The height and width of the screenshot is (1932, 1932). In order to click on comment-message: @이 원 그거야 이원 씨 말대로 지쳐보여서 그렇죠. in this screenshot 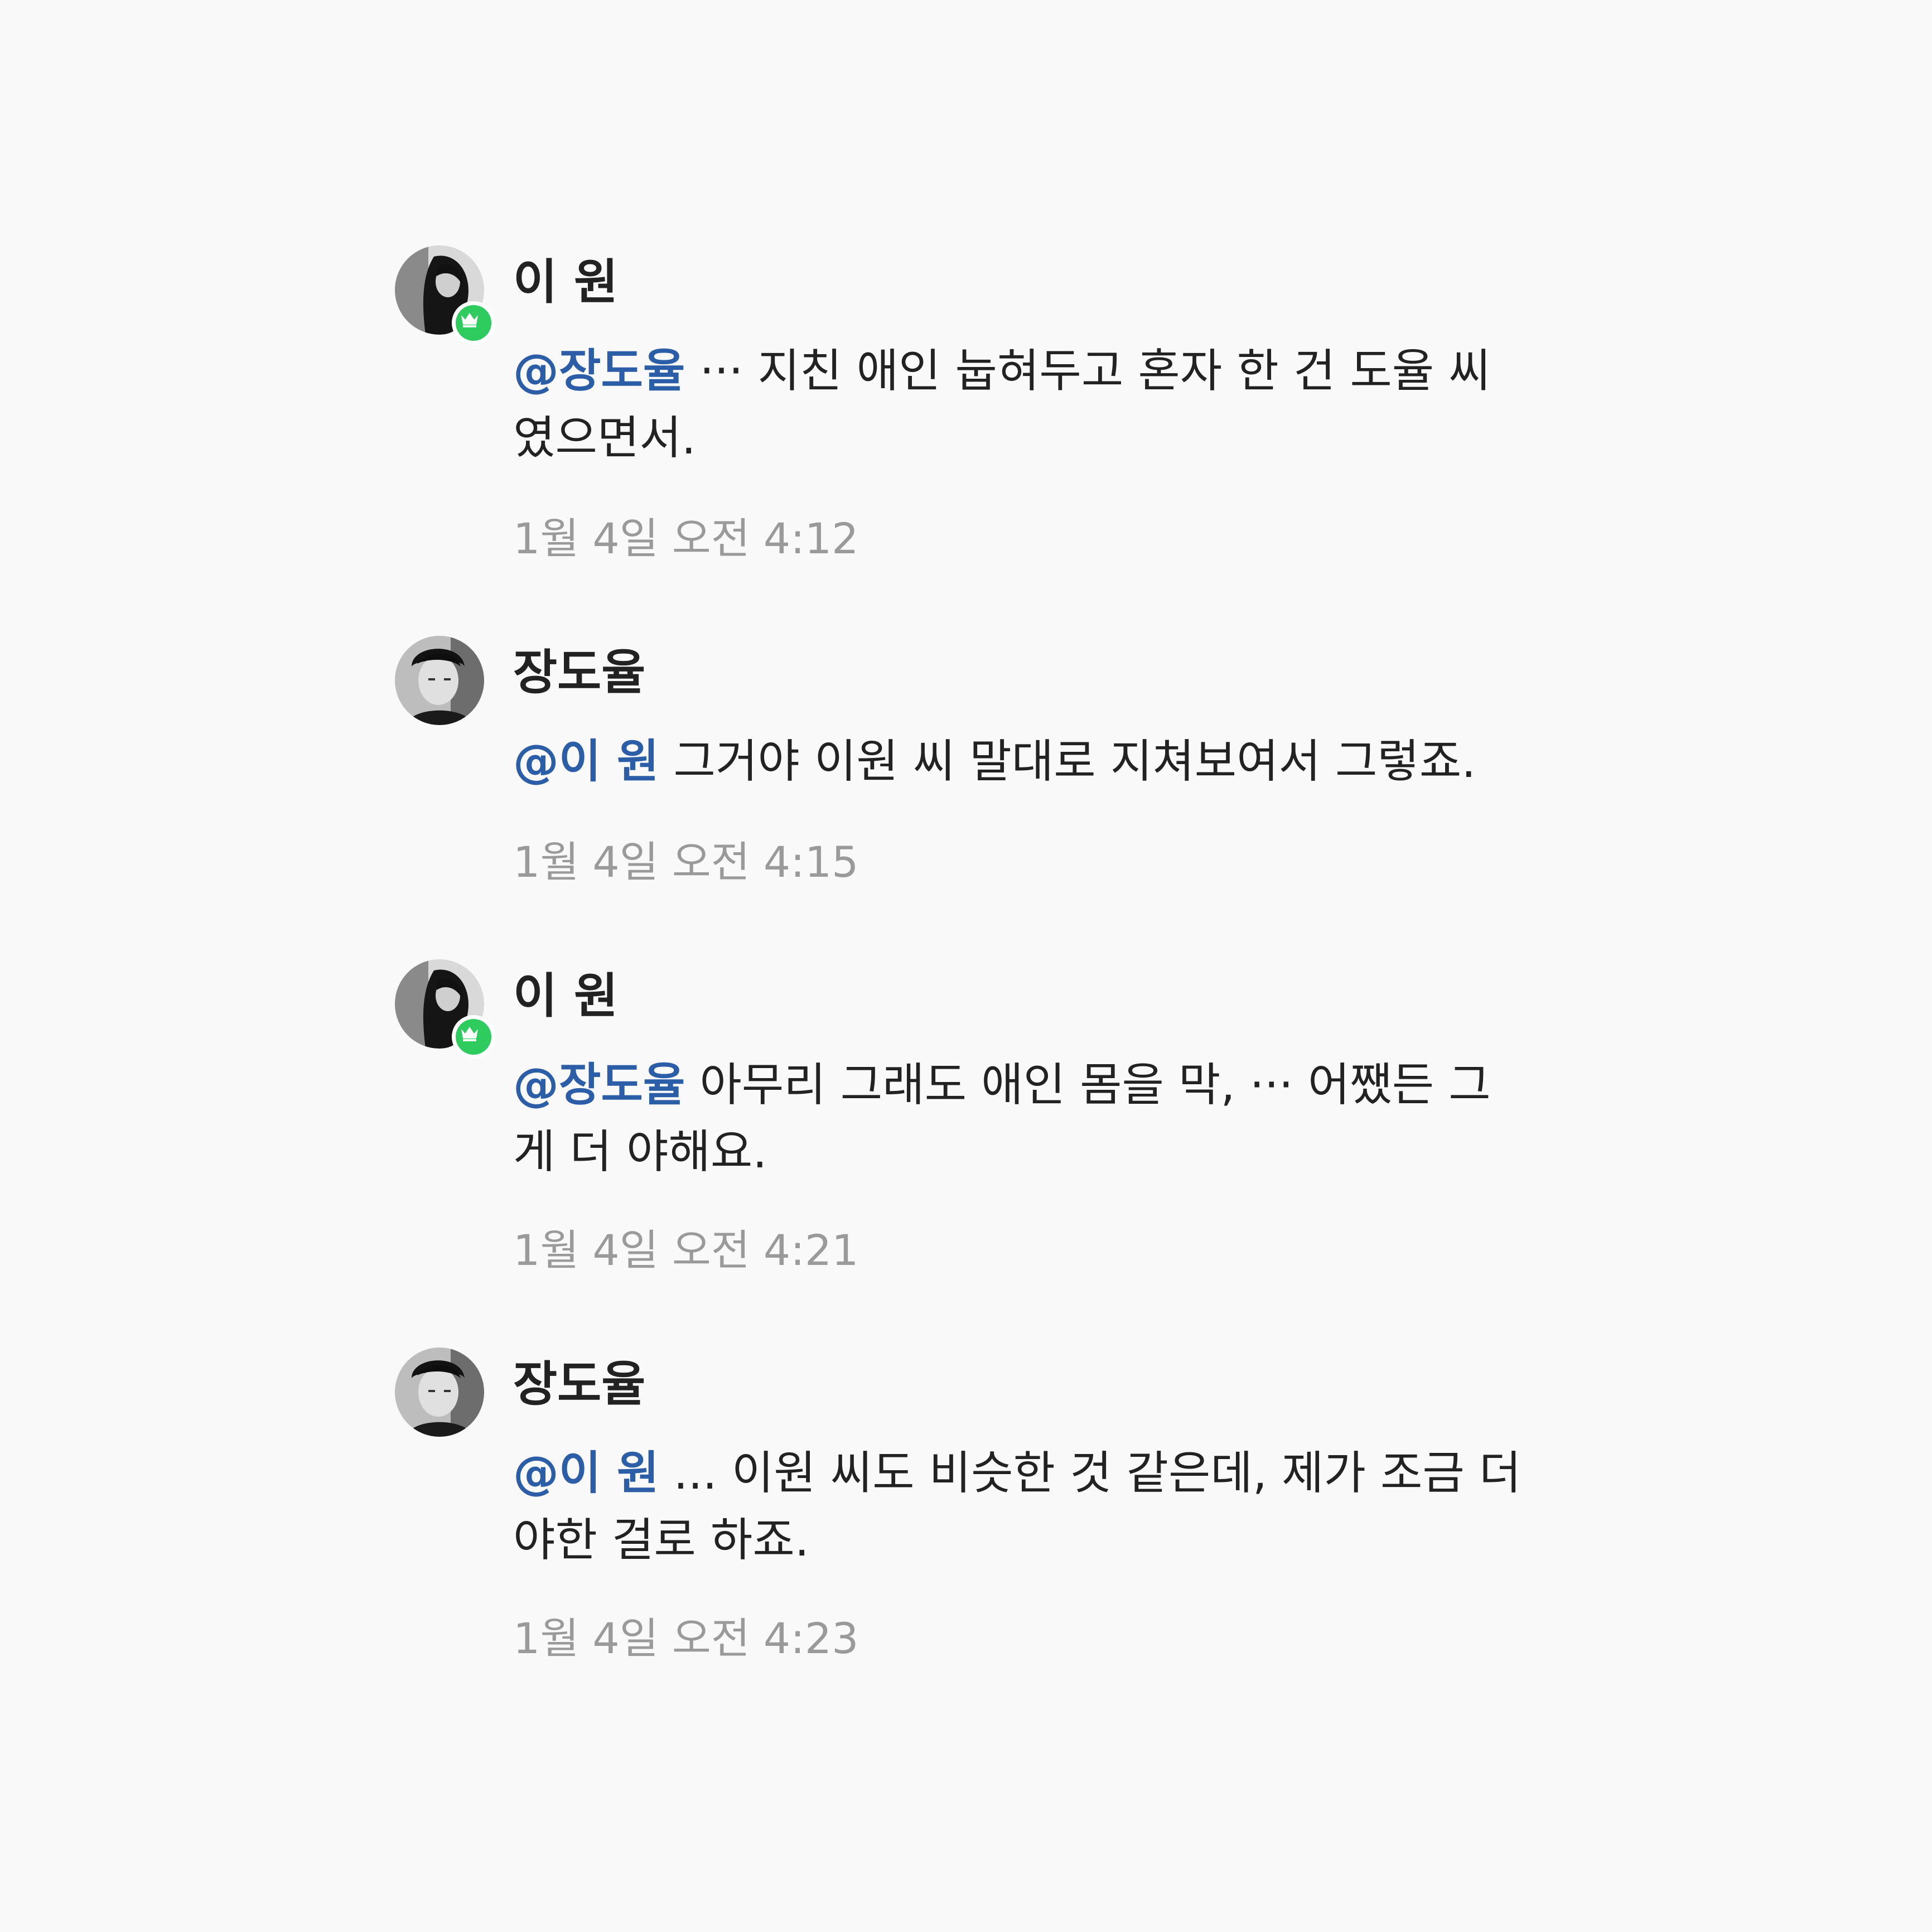, I will do `click(1020, 761)`.